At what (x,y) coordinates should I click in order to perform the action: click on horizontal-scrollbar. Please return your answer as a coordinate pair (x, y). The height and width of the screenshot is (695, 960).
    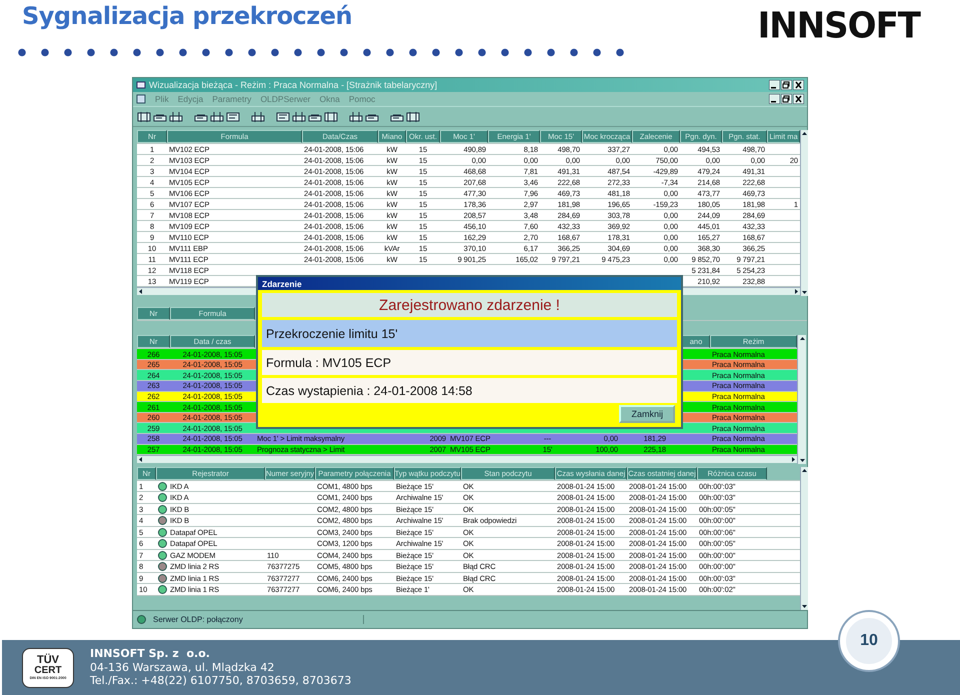
    Looking at the image, I should click on (467, 459).